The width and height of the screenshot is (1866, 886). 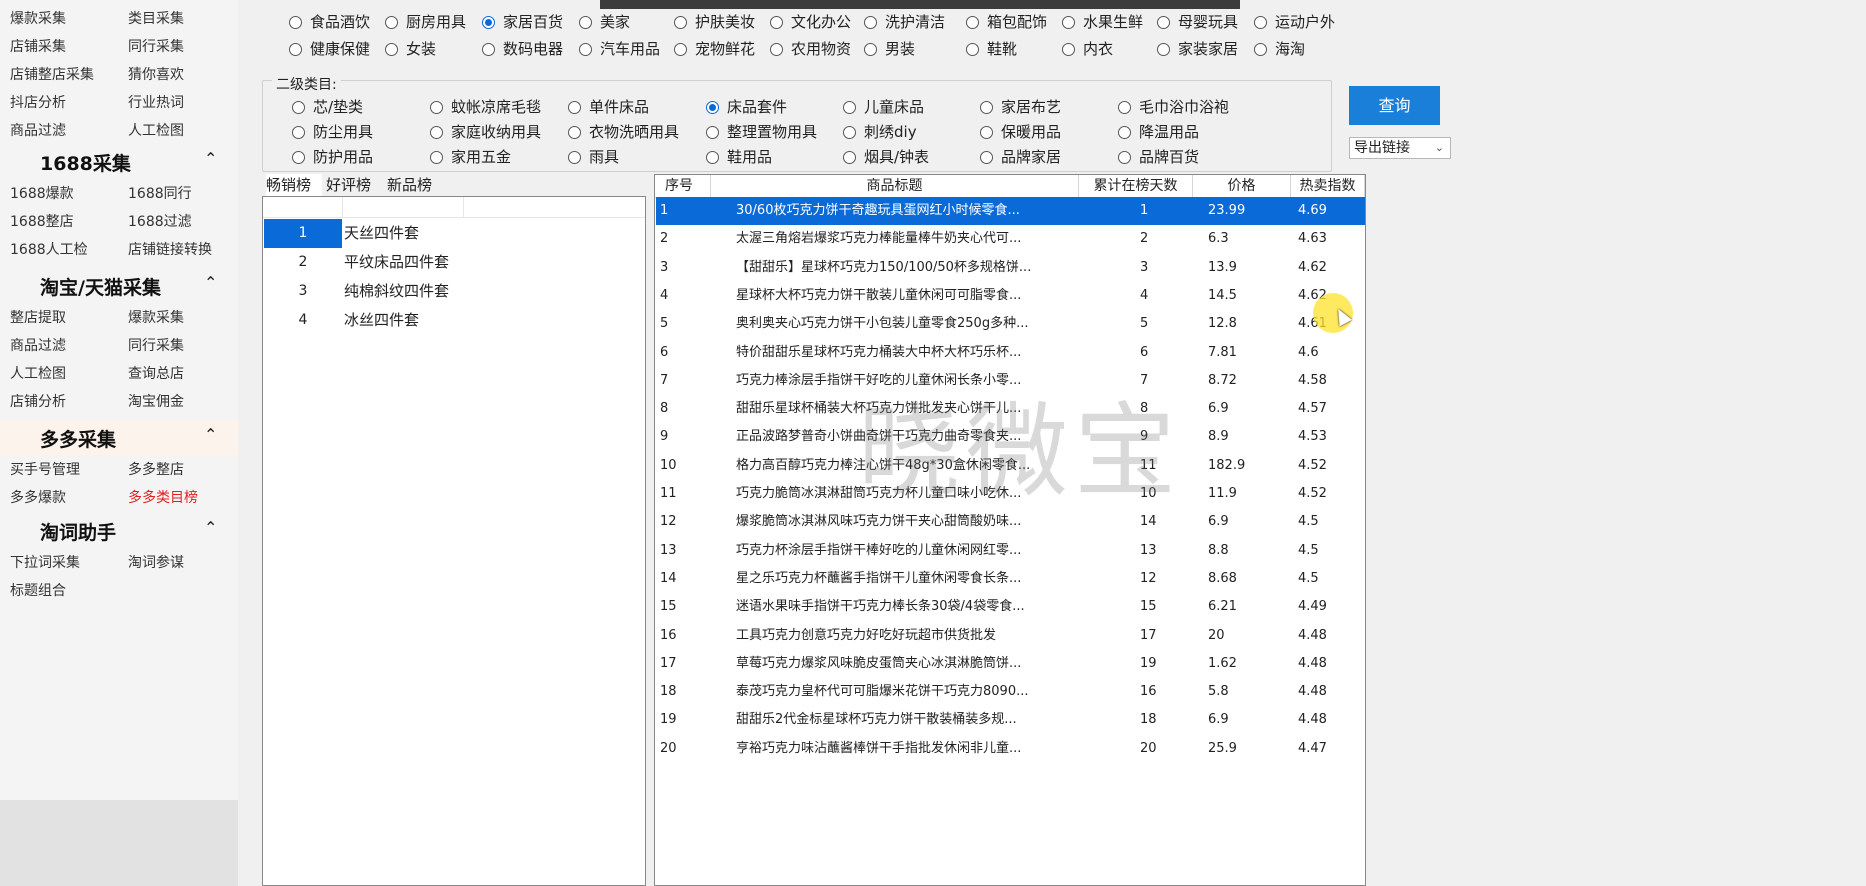 I want to click on table-row: 16 工具巧克力创意巧克力好吃好玩超市供货批发 17 20 4.48, so click(x=1010, y=636).